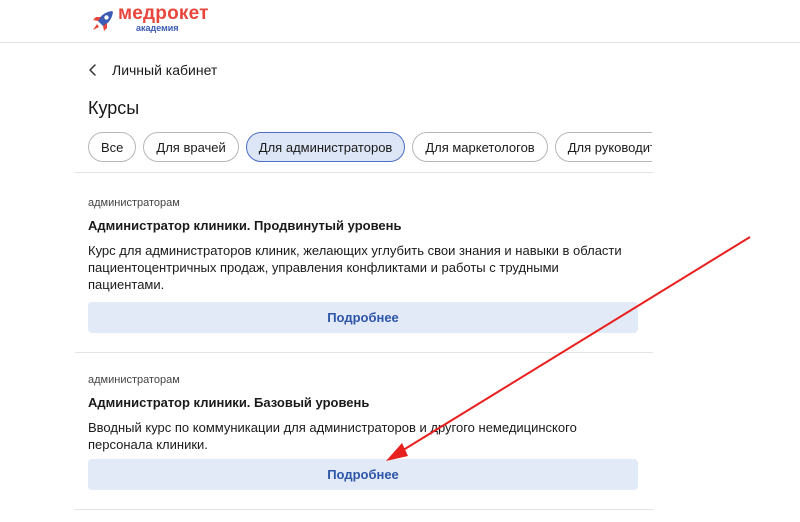 Image resolution: width=800 pixels, height=522 pixels. Describe the element at coordinates (325, 147) in the screenshot. I see `tab-administrators: Для администраторов` at that location.